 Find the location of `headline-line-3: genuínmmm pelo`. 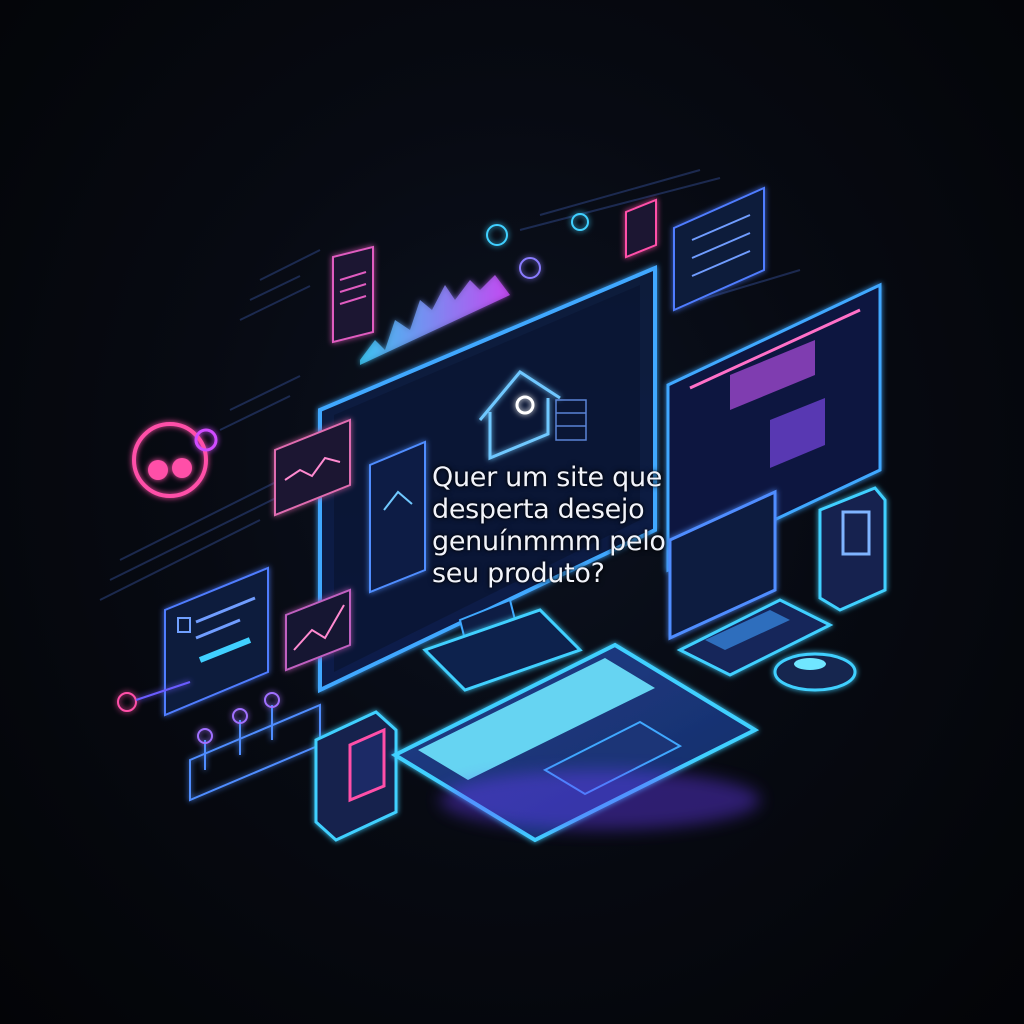

headline-line-3: genuínmmm pelo is located at coordinates (549, 541).